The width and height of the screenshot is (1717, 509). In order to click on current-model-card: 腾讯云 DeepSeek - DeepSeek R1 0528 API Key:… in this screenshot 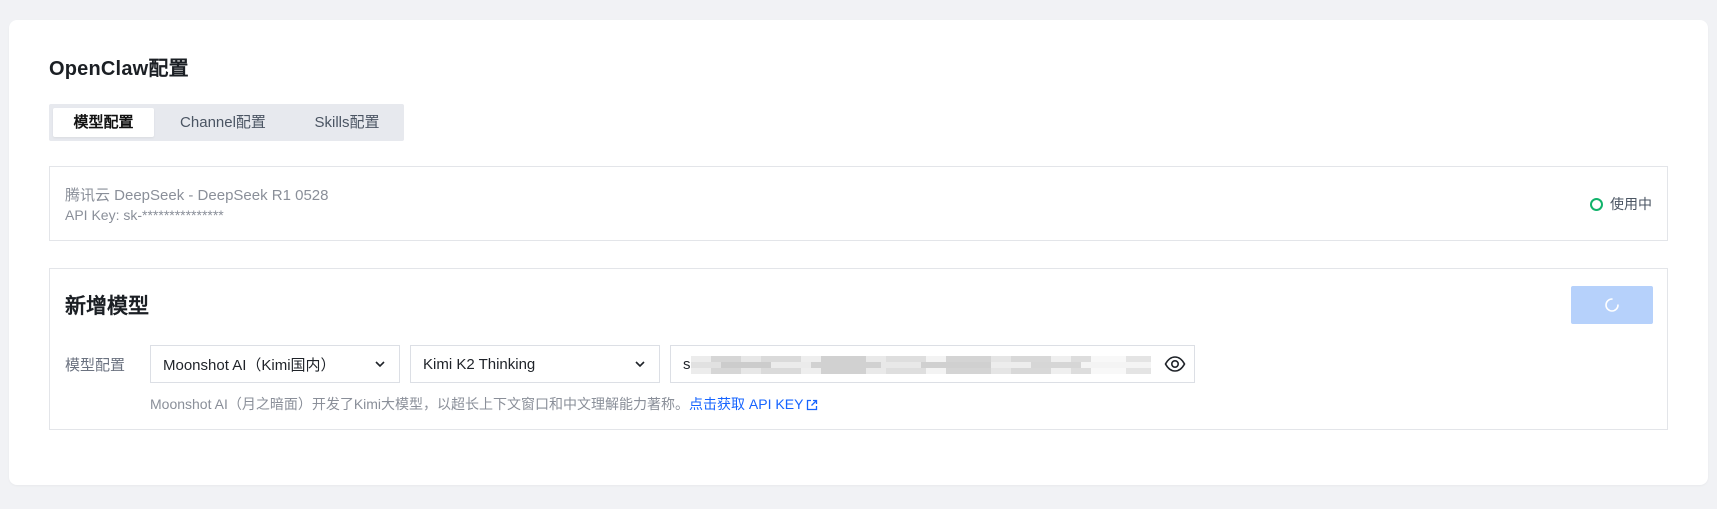, I will do `click(858, 203)`.